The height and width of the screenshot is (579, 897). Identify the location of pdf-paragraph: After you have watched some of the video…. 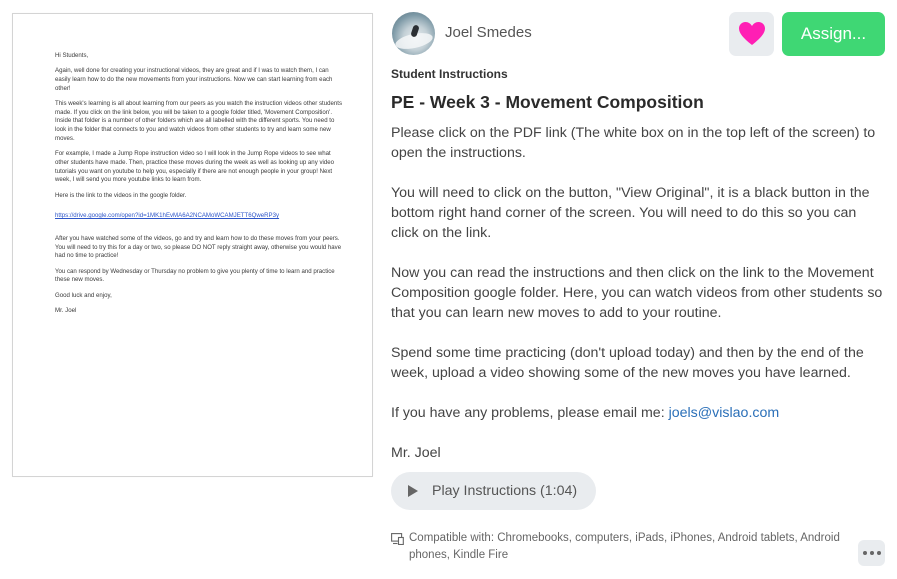
(198, 247).